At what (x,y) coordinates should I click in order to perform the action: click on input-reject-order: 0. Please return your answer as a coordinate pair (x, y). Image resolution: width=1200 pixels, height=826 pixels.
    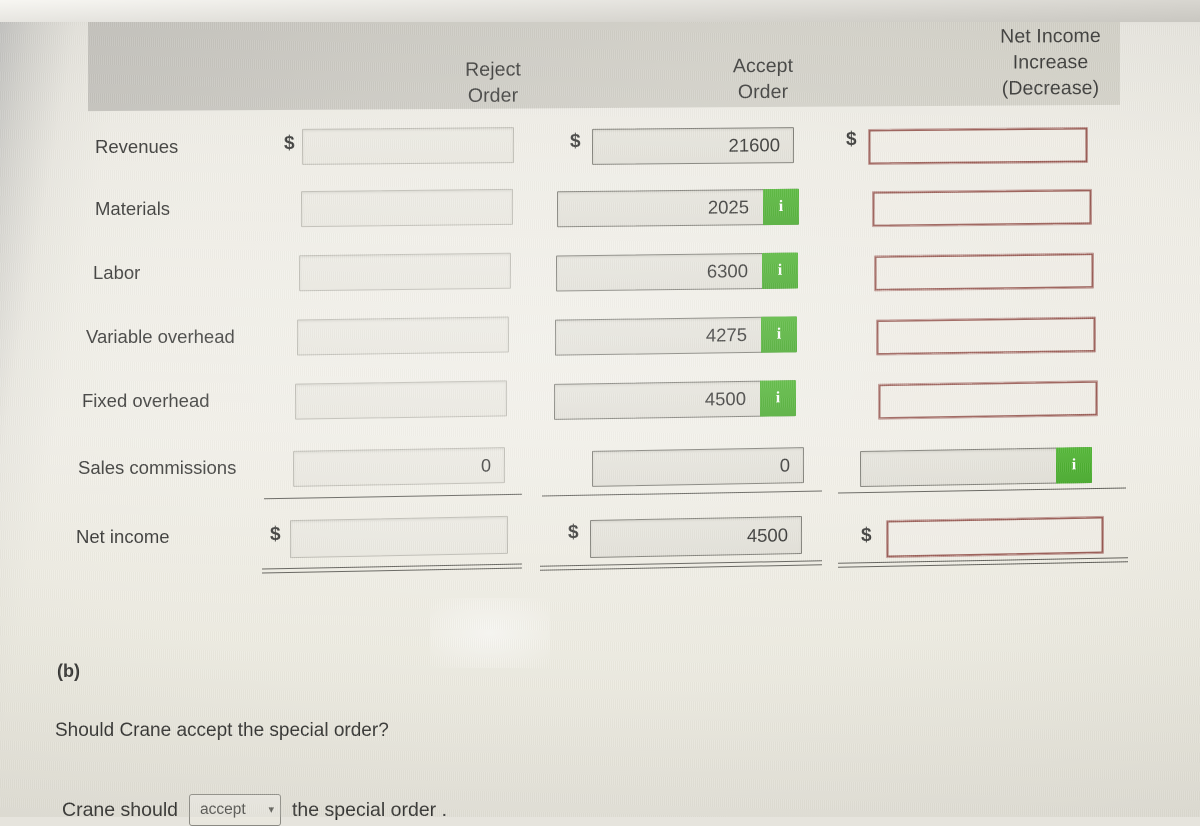
    Looking at the image, I should click on (399, 467).